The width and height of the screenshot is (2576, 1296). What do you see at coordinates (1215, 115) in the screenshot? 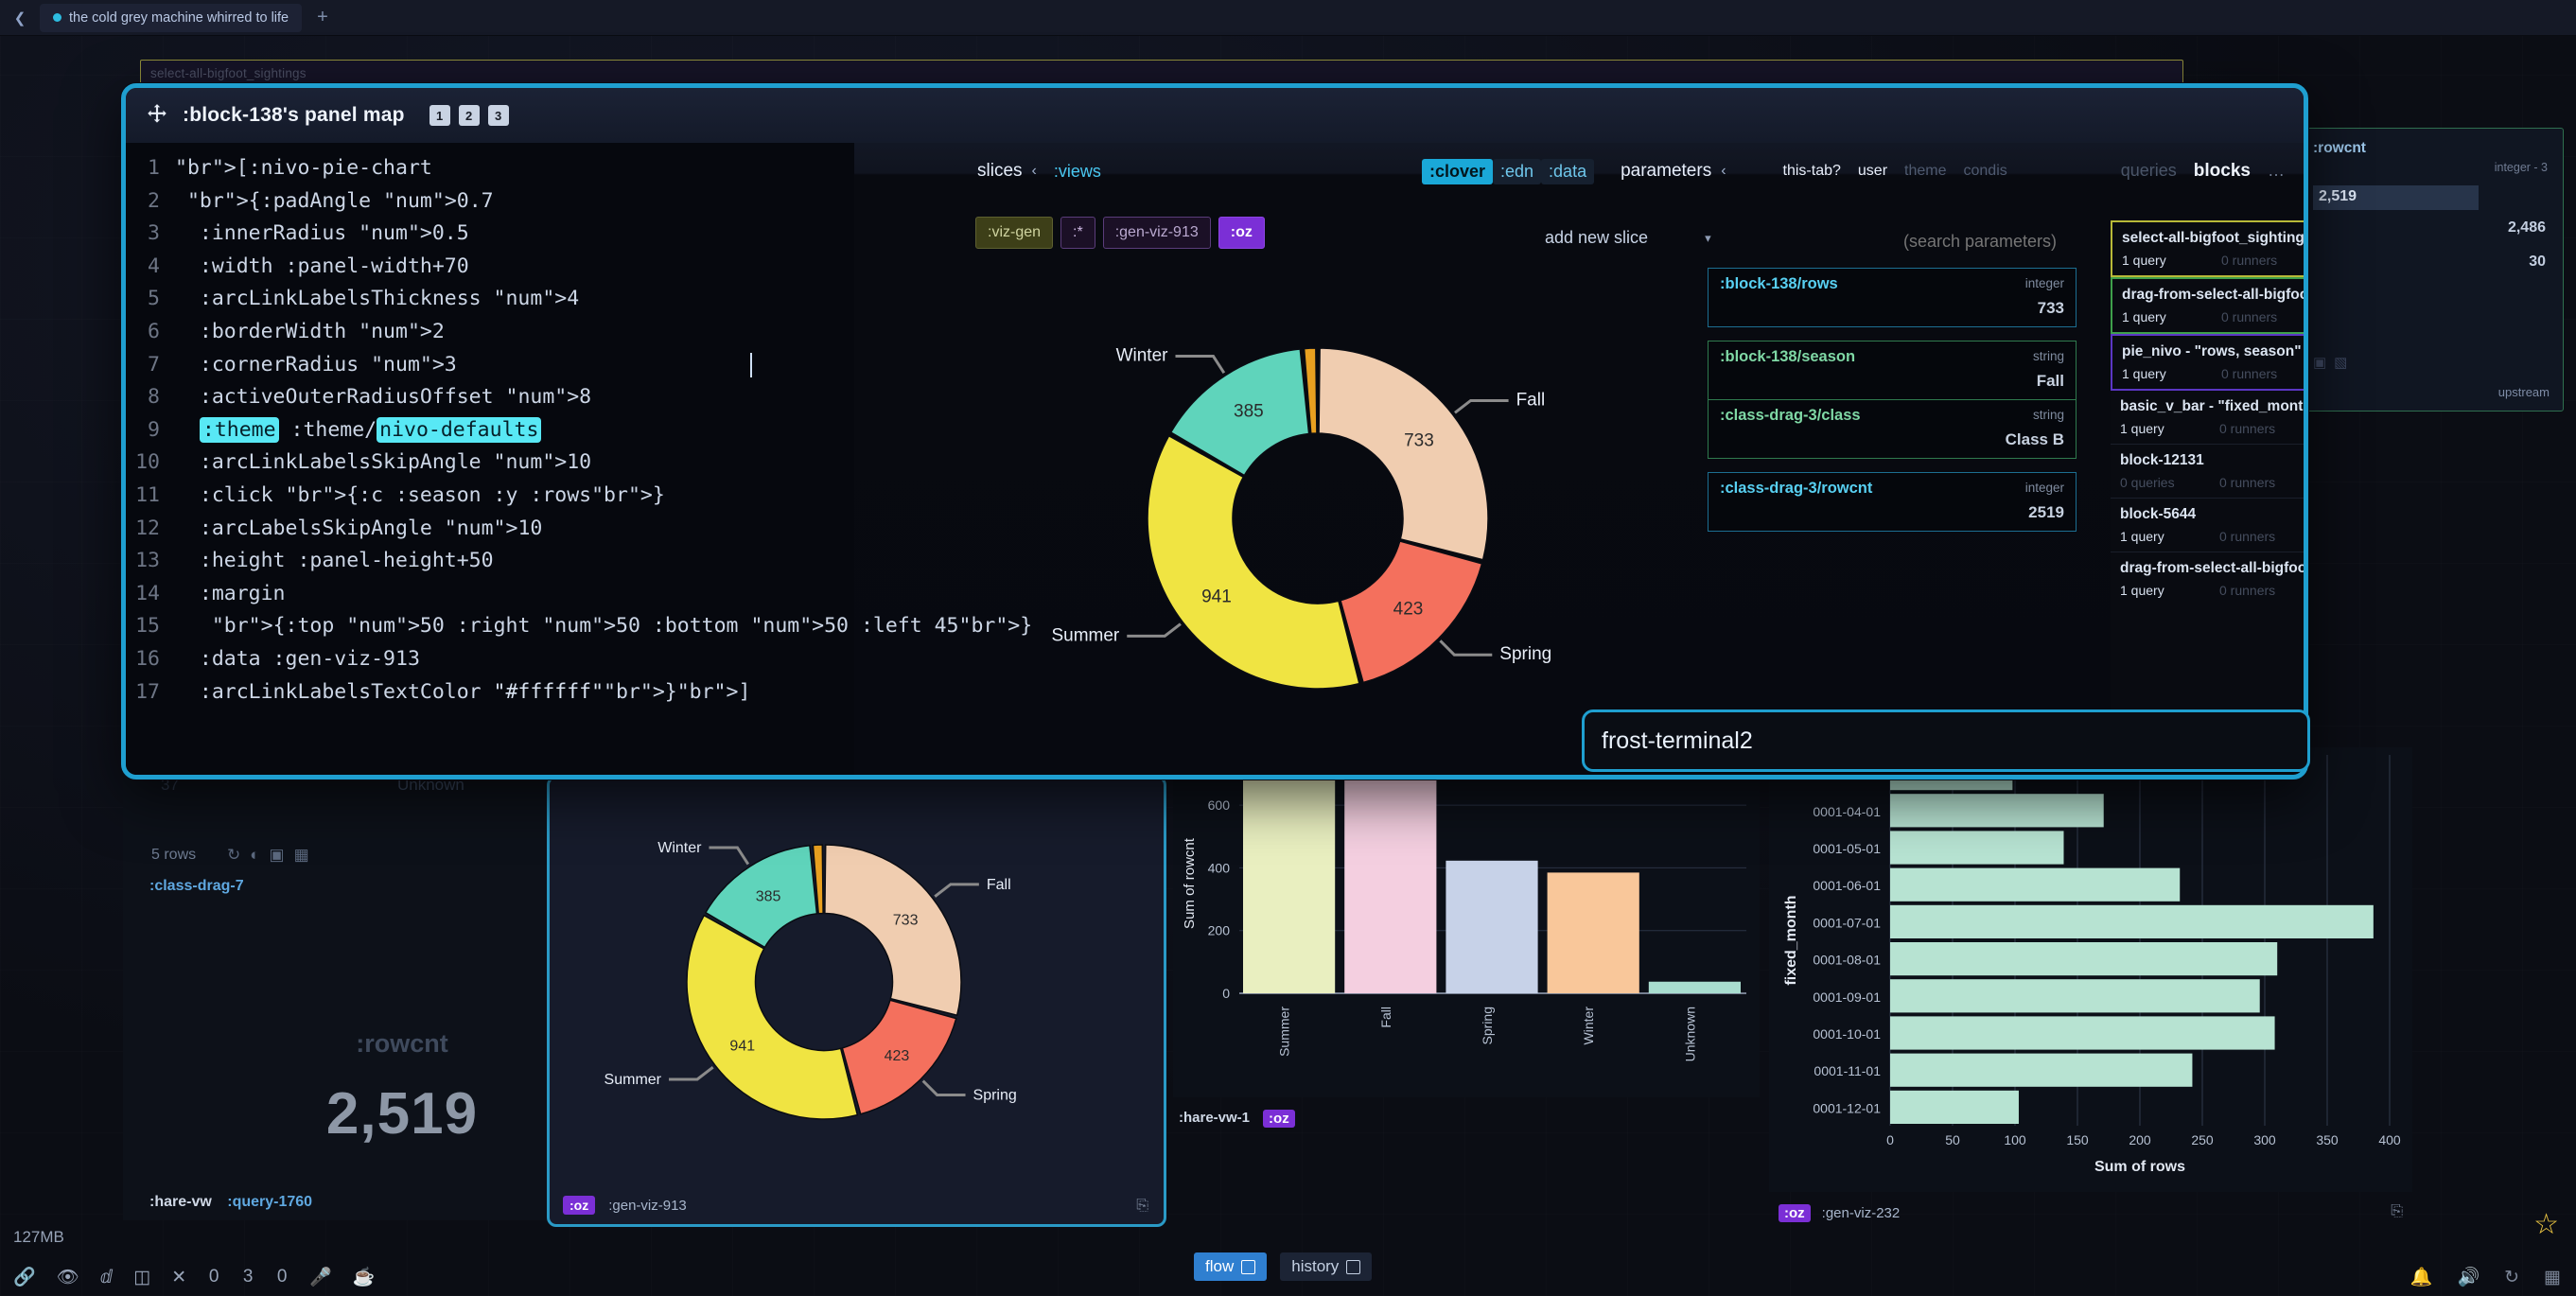
I see `panel-map-header: :block-138's panel map 1 2 3` at bounding box center [1215, 115].